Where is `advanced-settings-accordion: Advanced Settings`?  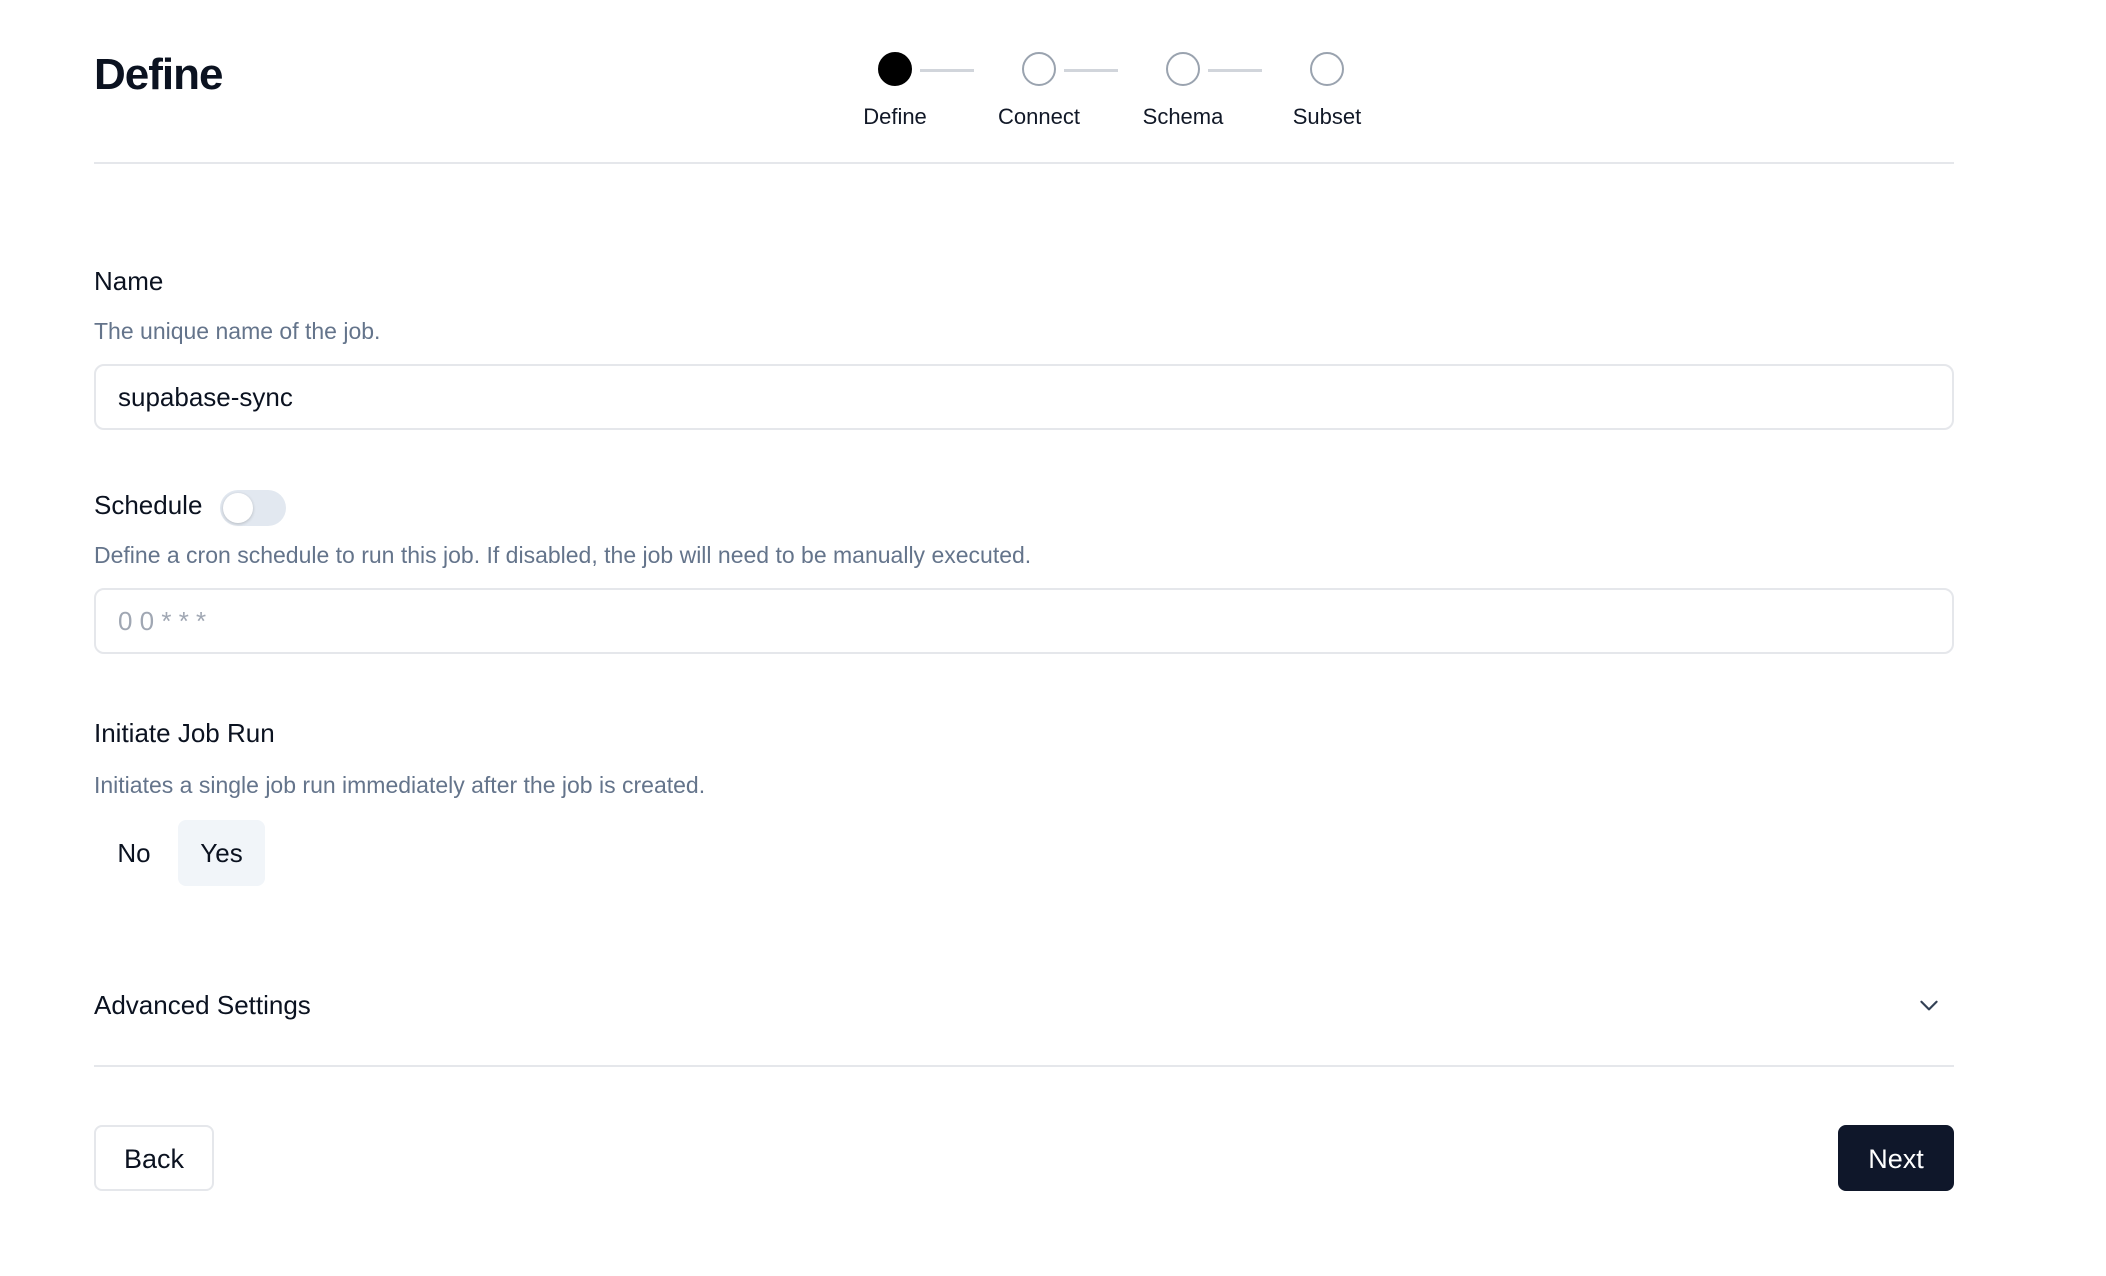 advanced-settings-accordion: Advanced Settings is located at coordinates (1024, 1008).